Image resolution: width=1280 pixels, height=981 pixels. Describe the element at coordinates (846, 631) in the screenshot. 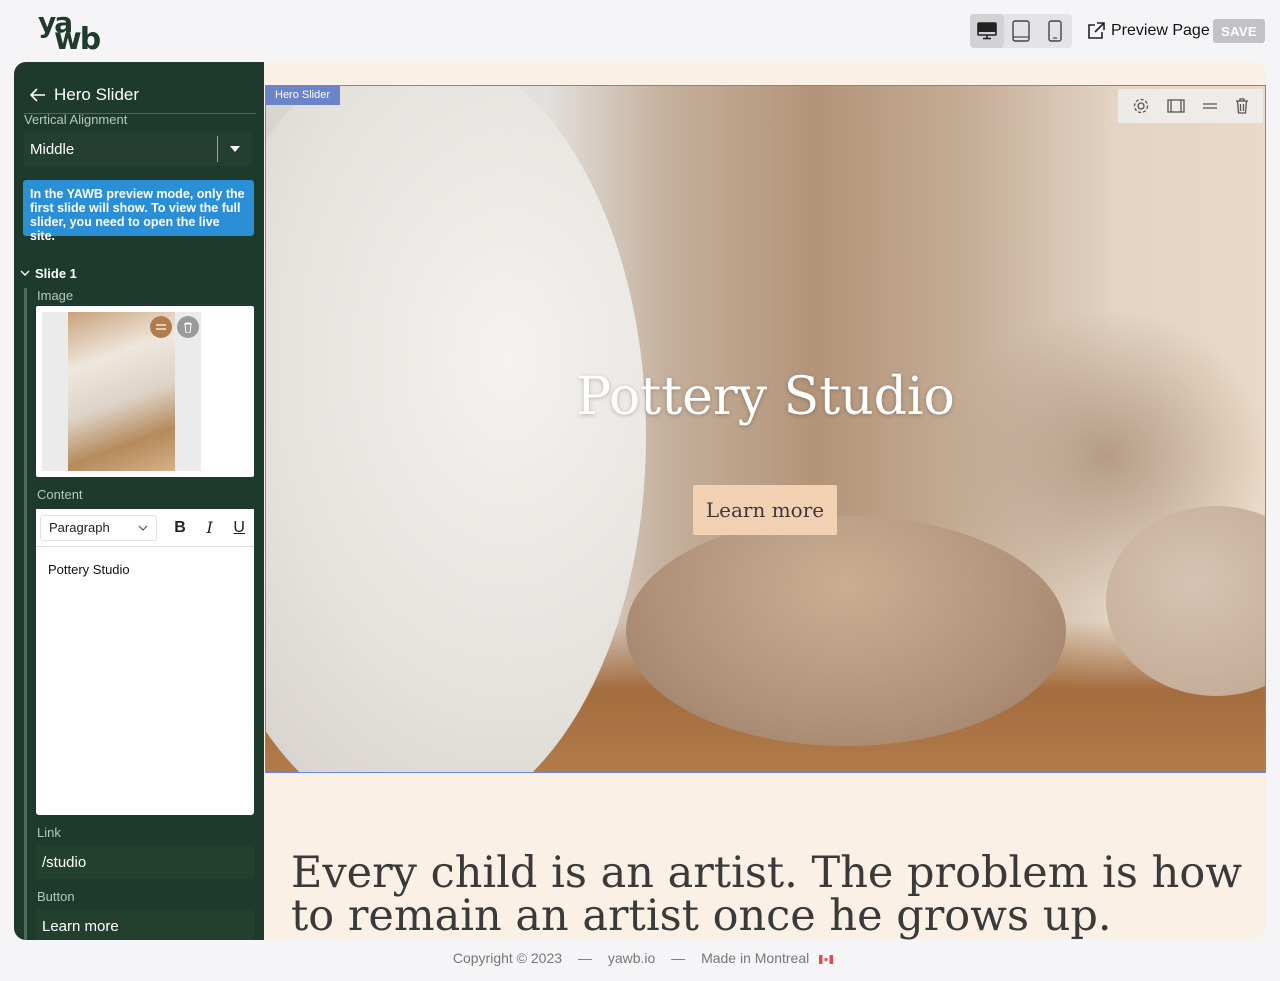

I see `center-bowl` at that location.